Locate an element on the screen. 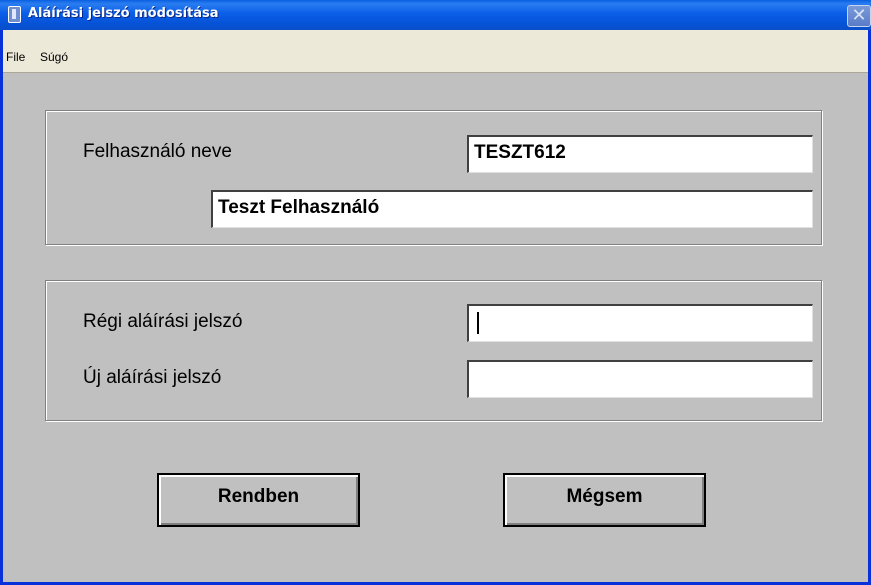 The image size is (871, 585). window-title: Aláírási jelszó módosítása is located at coordinates (123, 13).